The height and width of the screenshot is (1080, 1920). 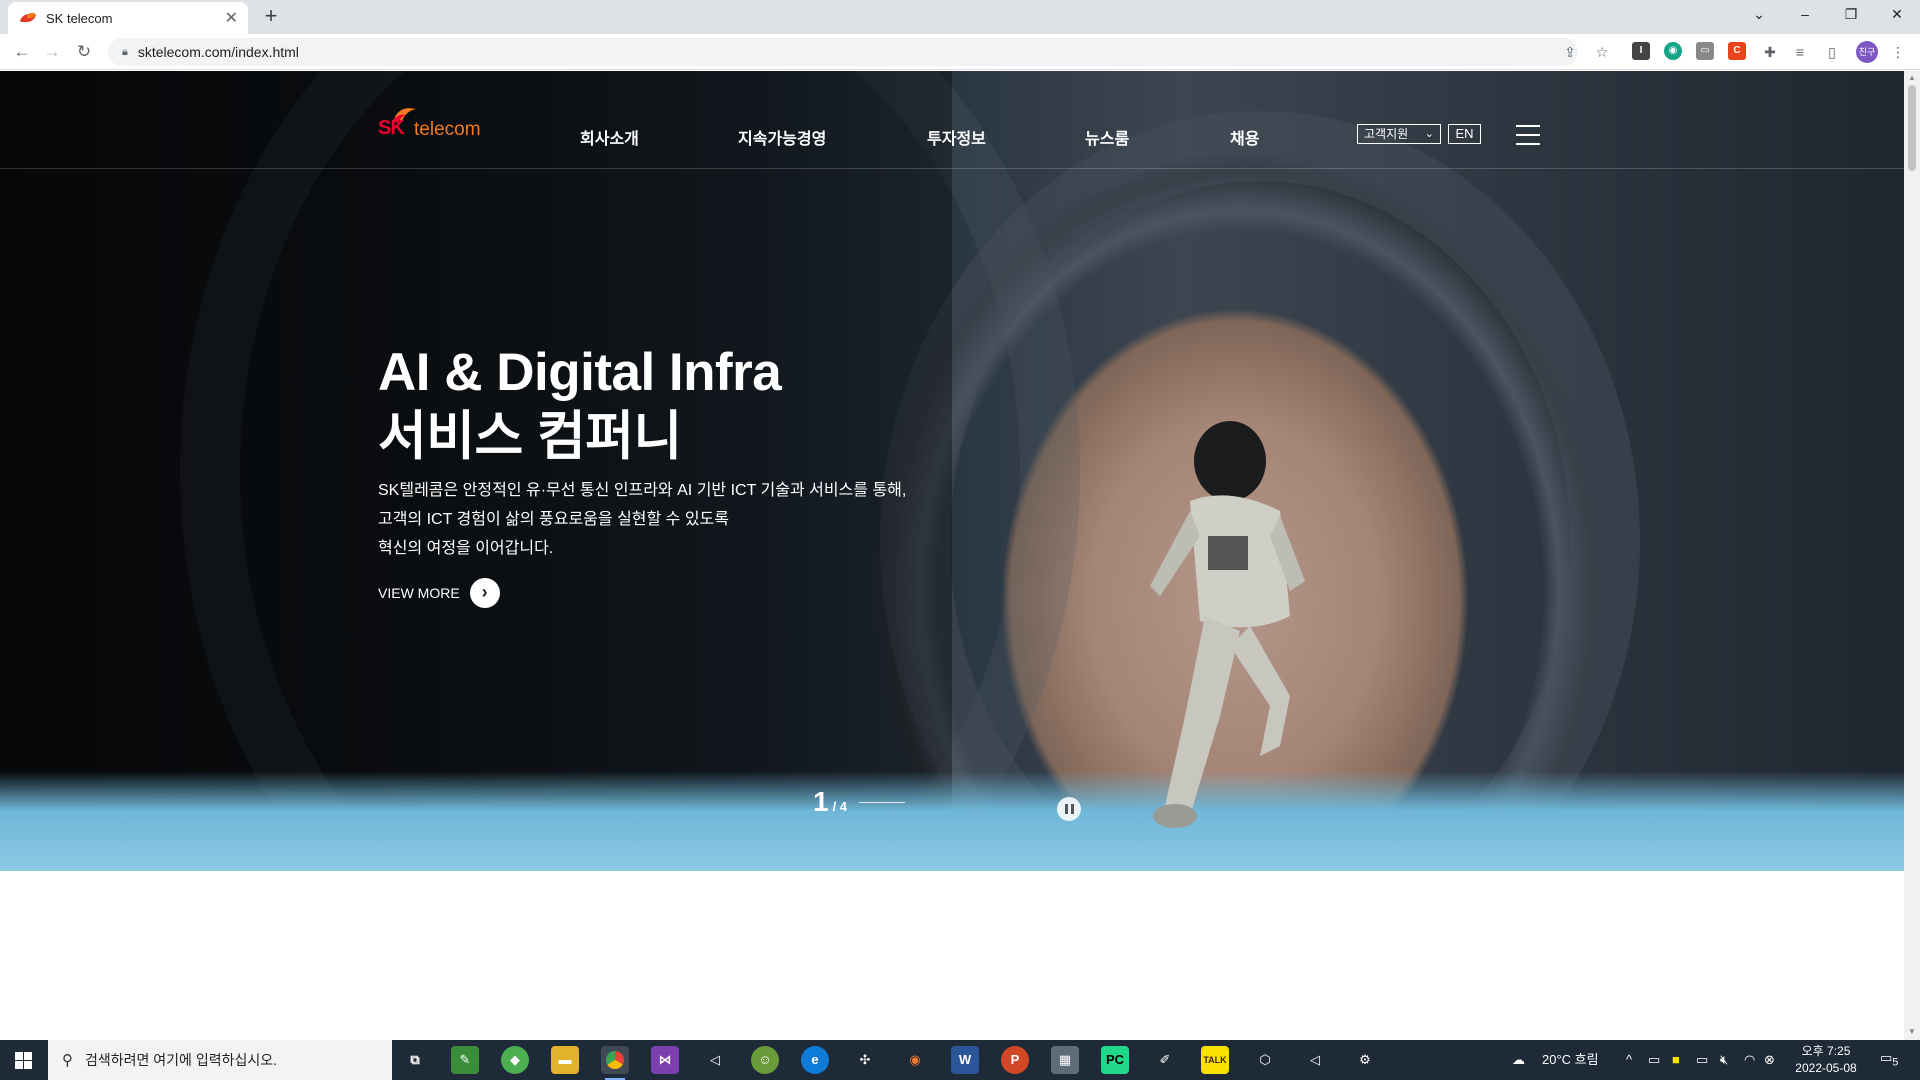 What do you see at coordinates (915, 1060) in the screenshot?
I see `blender-app-icon: ◉` at bounding box center [915, 1060].